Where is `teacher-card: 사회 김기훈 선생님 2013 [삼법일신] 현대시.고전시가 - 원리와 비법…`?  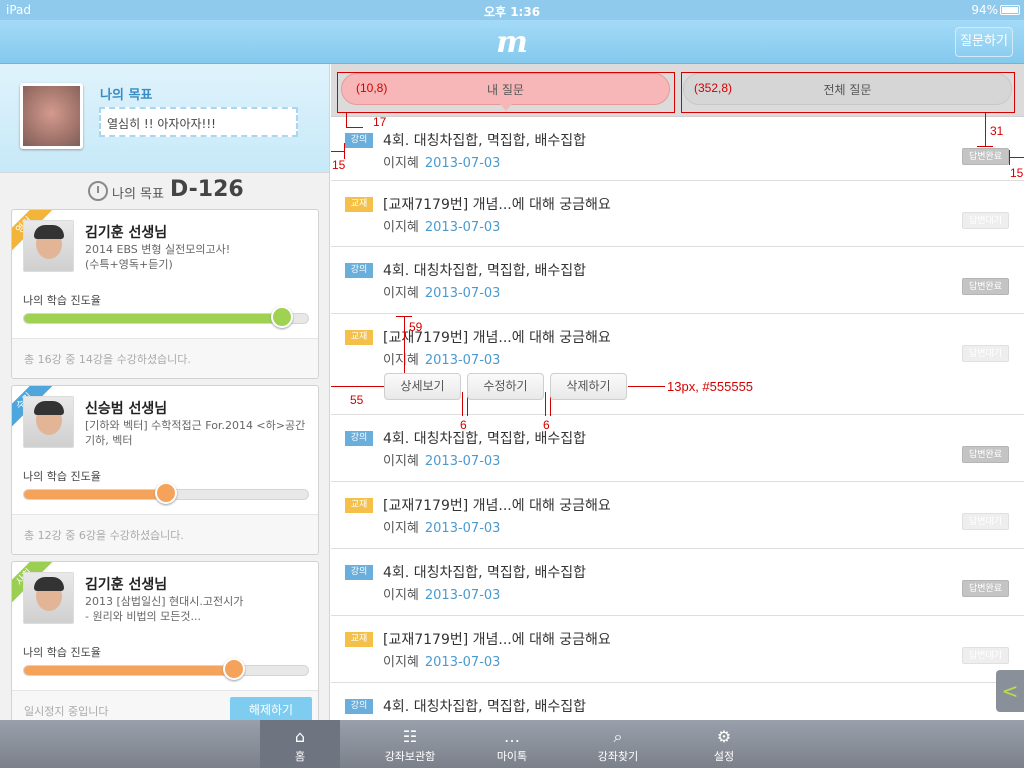
teacher-card: 사회 김기훈 선생님 2013 [삼법일신] 현대시.고전시가 - 원리와 비법… is located at coordinates (165, 640).